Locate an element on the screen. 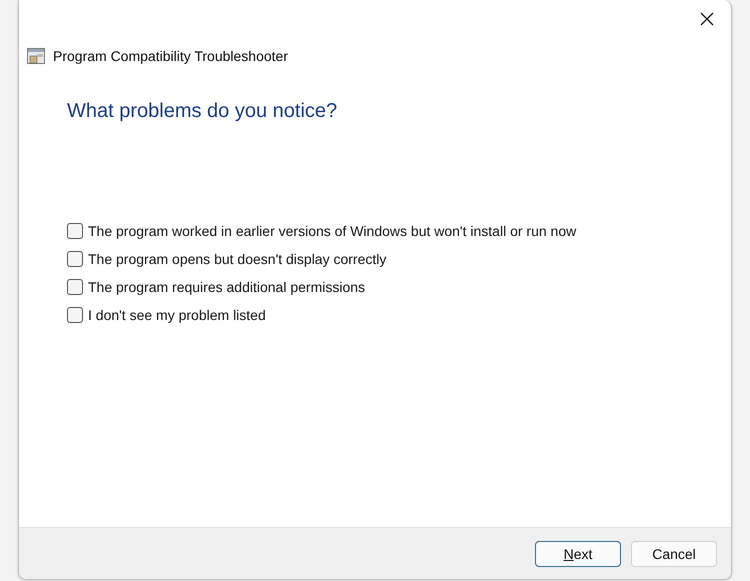 Image resolution: width=750 pixels, height=581 pixels. window-title: Program Compatibility Troubleshooter is located at coordinates (170, 56).